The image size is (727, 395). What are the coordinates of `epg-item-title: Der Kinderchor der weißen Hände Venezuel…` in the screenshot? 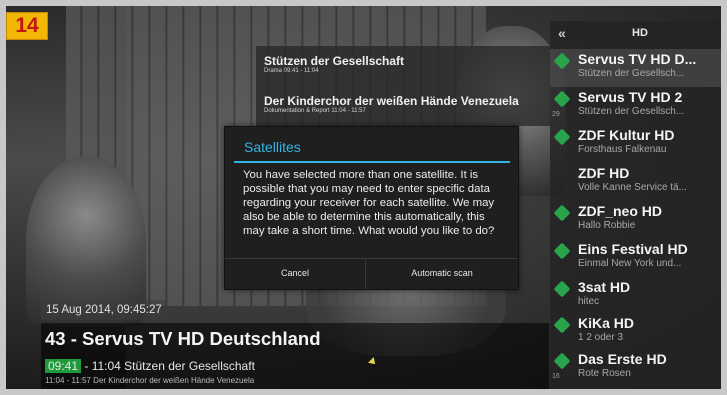 It's located at (391, 101).